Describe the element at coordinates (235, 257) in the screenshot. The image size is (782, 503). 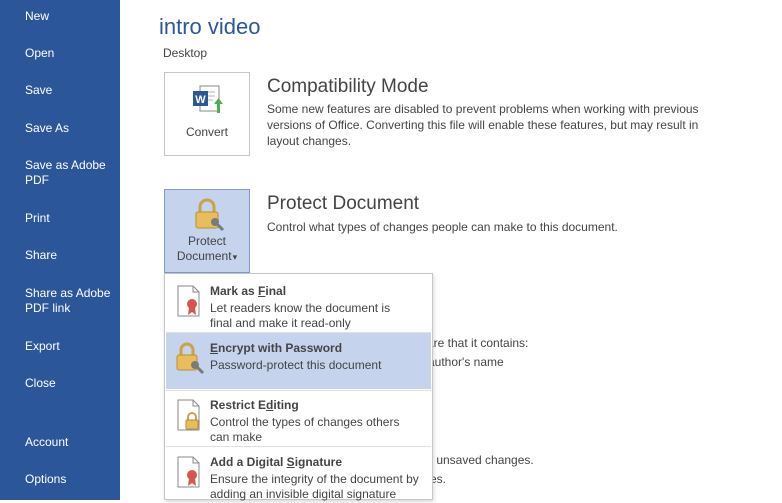
I see `chevron-down-icon: ▾` at that location.